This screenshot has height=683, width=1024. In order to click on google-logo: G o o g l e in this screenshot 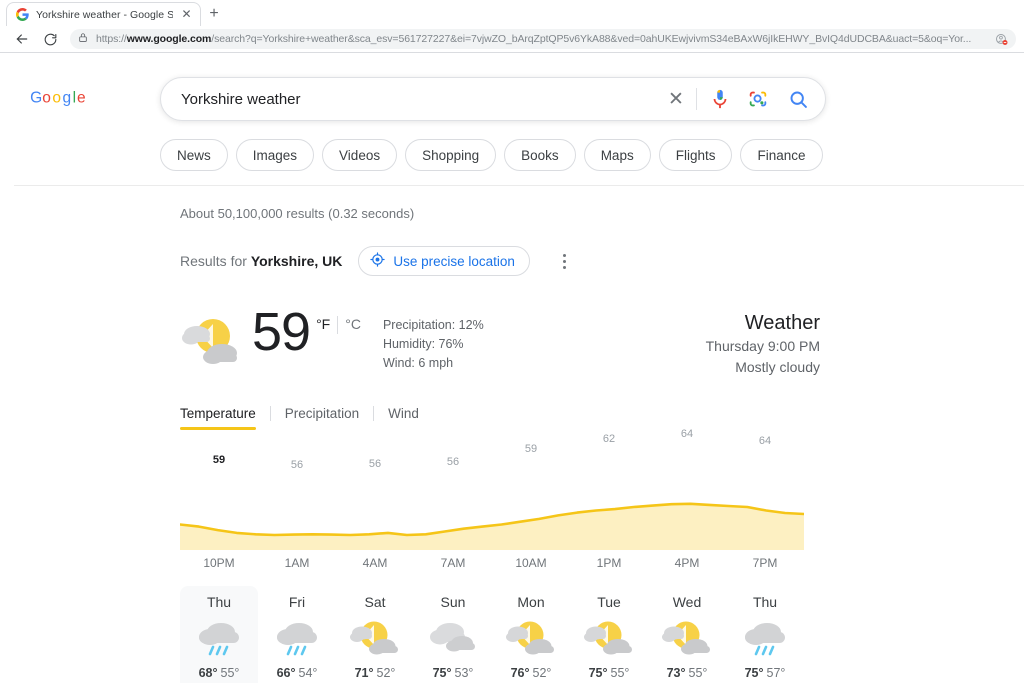, I will do `click(76, 105)`.